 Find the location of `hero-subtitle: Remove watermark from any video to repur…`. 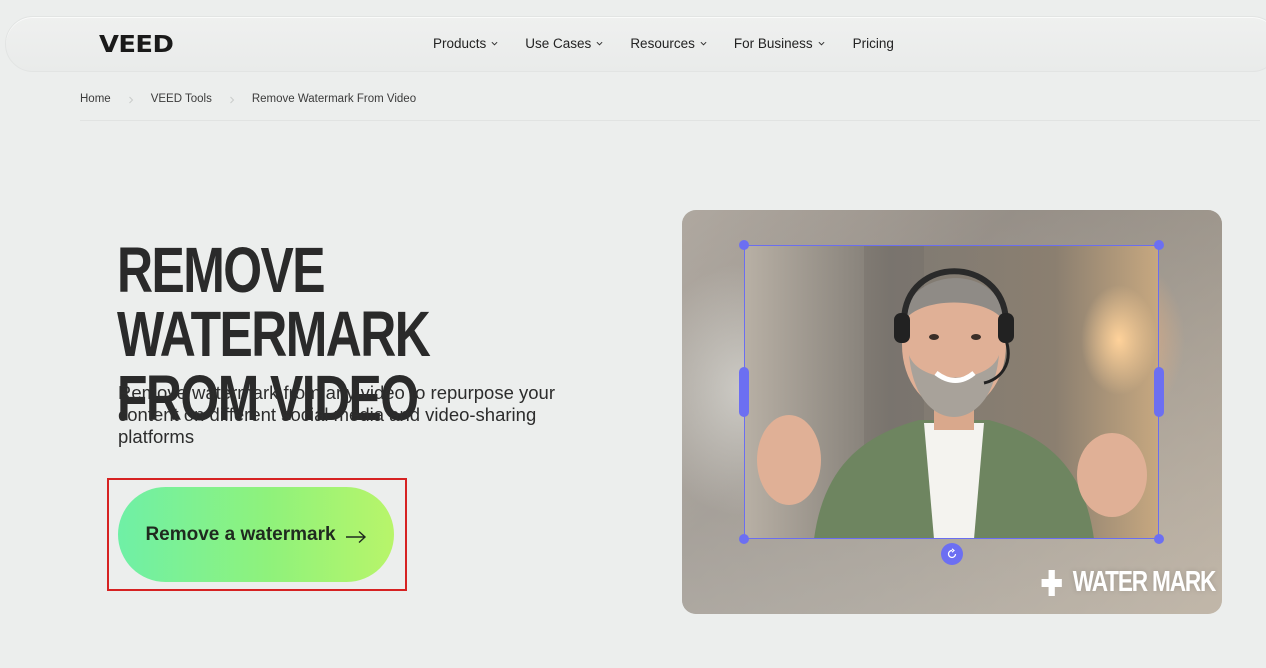

hero-subtitle: Remove watermark from any video to repur… is located at coordinates (336, 414).